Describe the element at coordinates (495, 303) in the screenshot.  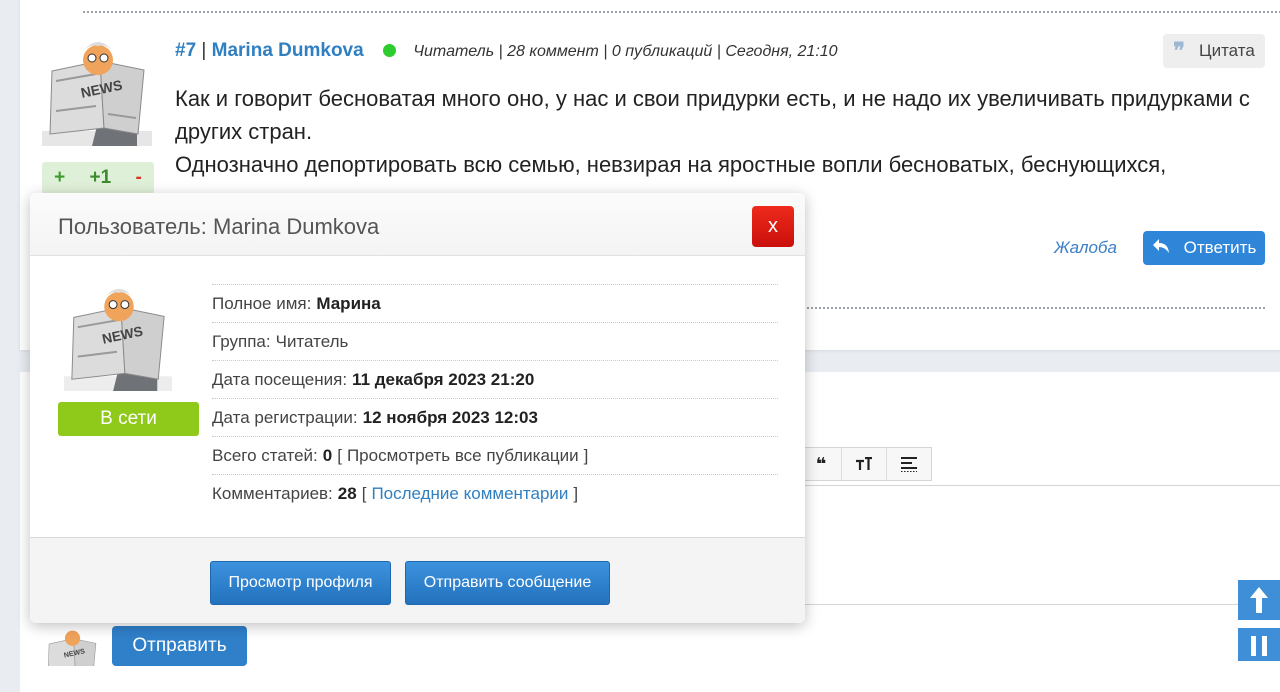
I see `full-name-row: Полное имя: Марина` at that location.